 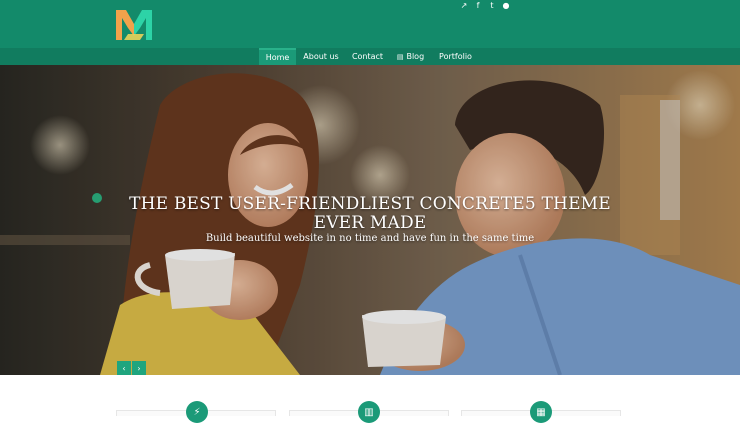 What do you see at coordinates (492, 6) in the screenshot?
I see `twitter-icon: t` at bounding box center [492, 6].